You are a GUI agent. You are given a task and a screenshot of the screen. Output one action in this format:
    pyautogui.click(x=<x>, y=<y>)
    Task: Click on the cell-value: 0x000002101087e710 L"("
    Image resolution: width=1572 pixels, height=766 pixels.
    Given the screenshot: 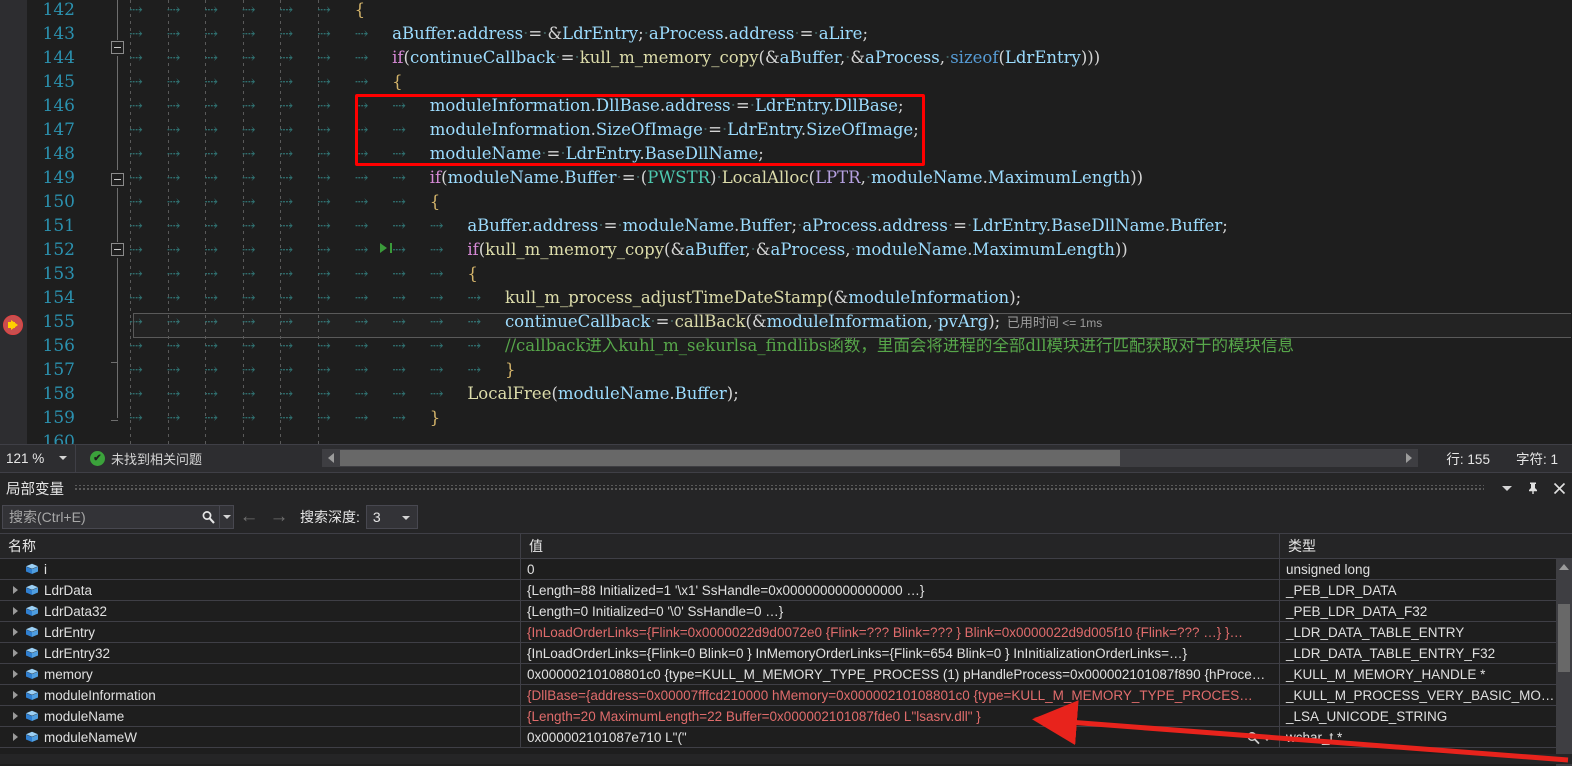 What is the action you would take?
    pyautogui.click(x=900, y=737)
    